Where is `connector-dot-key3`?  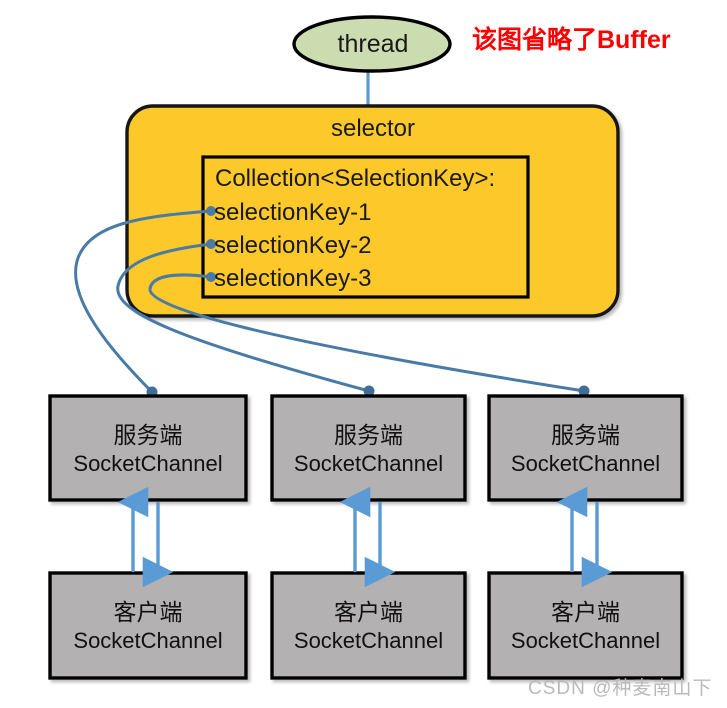
connector-dot-key3 is located at coordinates (211, 277).